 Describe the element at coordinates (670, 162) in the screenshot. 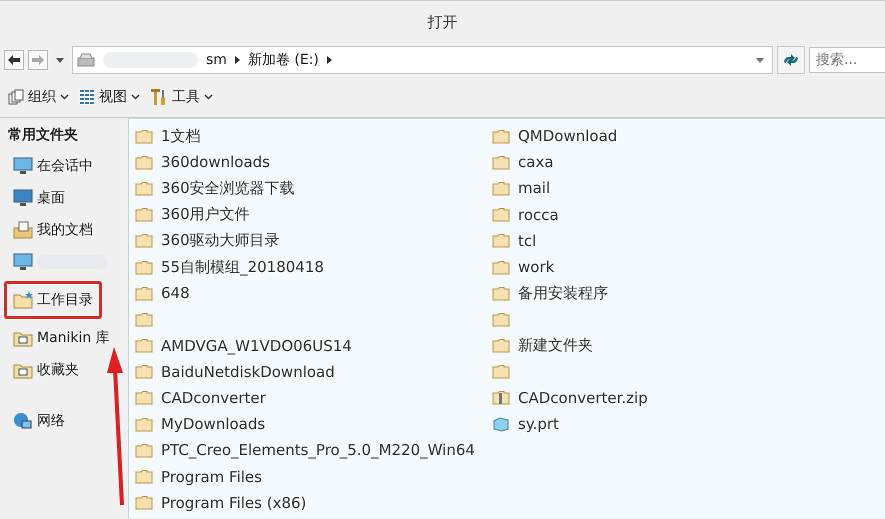

I see `file-item: caxa` at that location.